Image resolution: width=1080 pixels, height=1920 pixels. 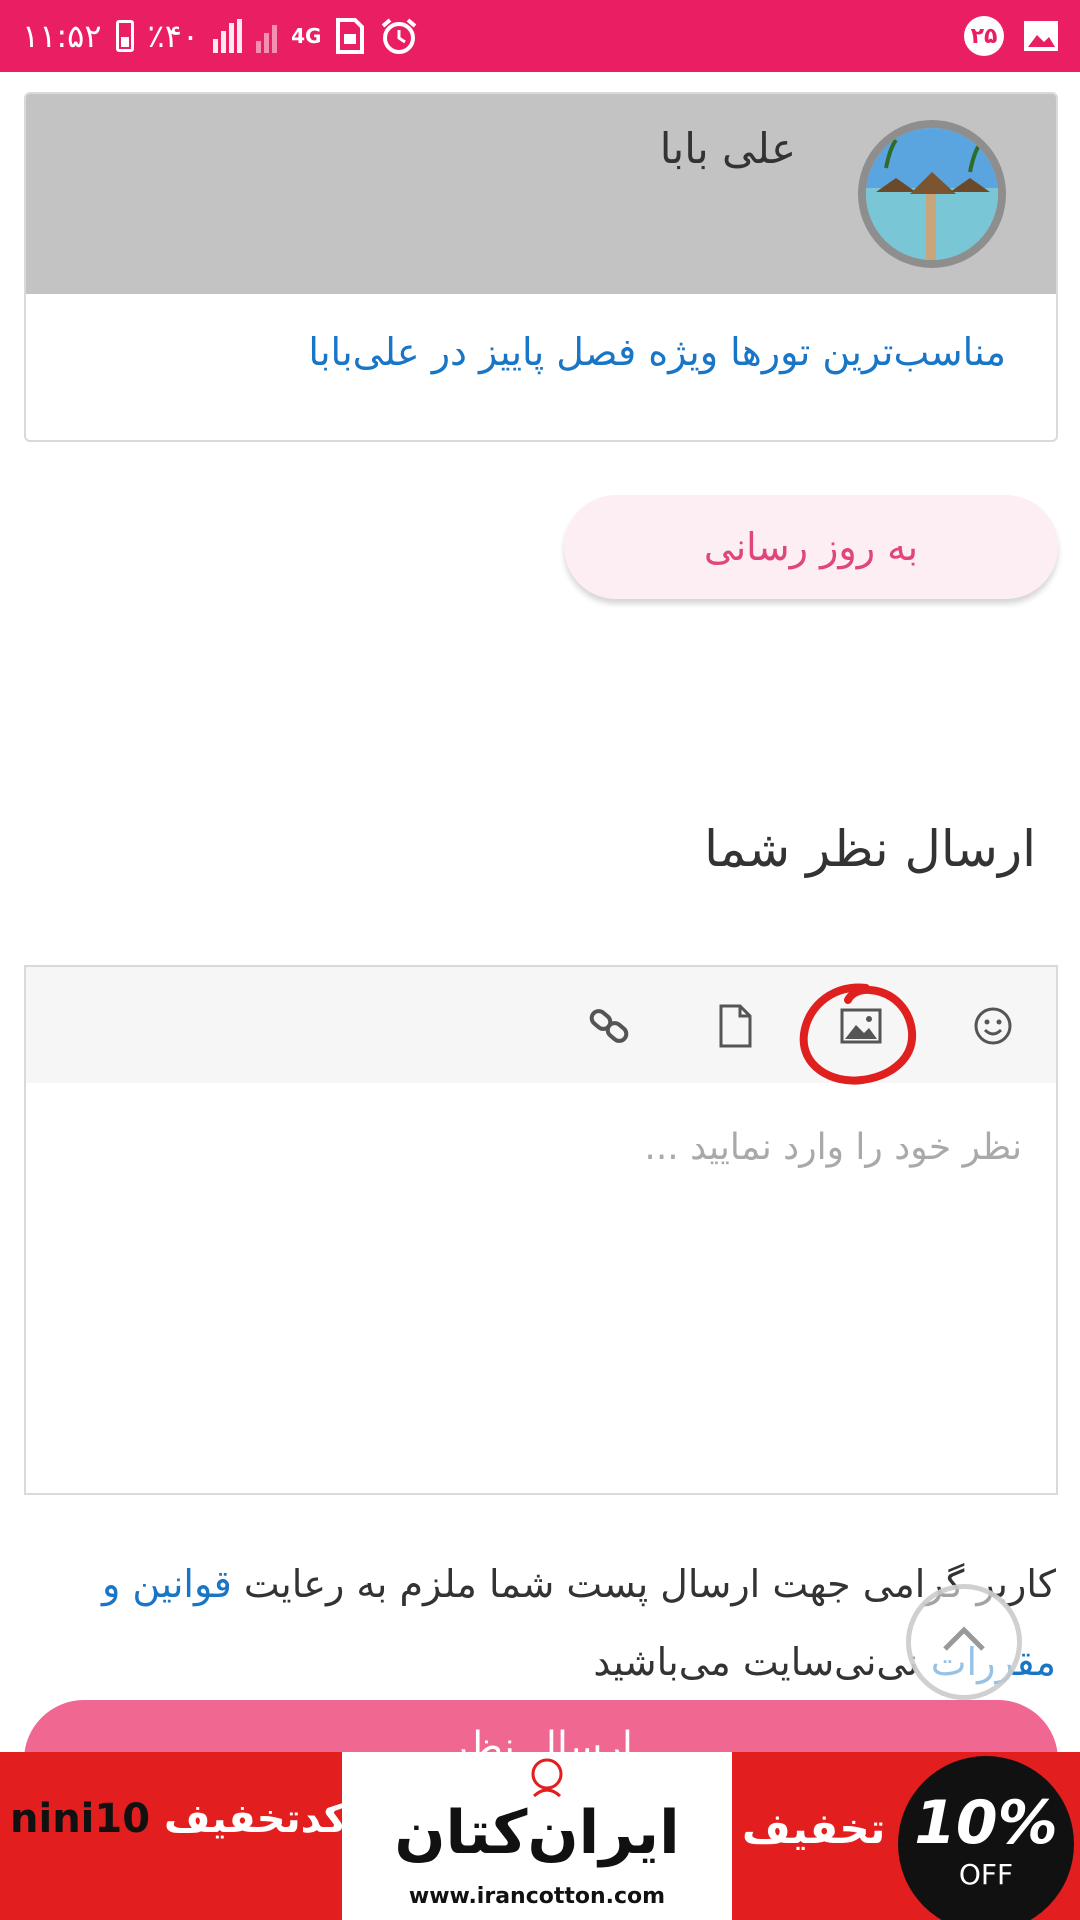 I want to click on cotton-logo-icon, so click(x=547, y=1778).